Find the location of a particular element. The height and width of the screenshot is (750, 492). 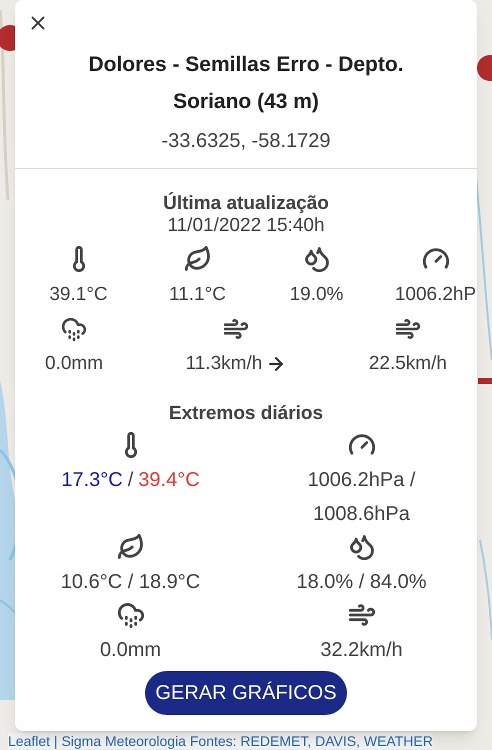

reading-value: 19.0% is located at coordinates (317, 295).